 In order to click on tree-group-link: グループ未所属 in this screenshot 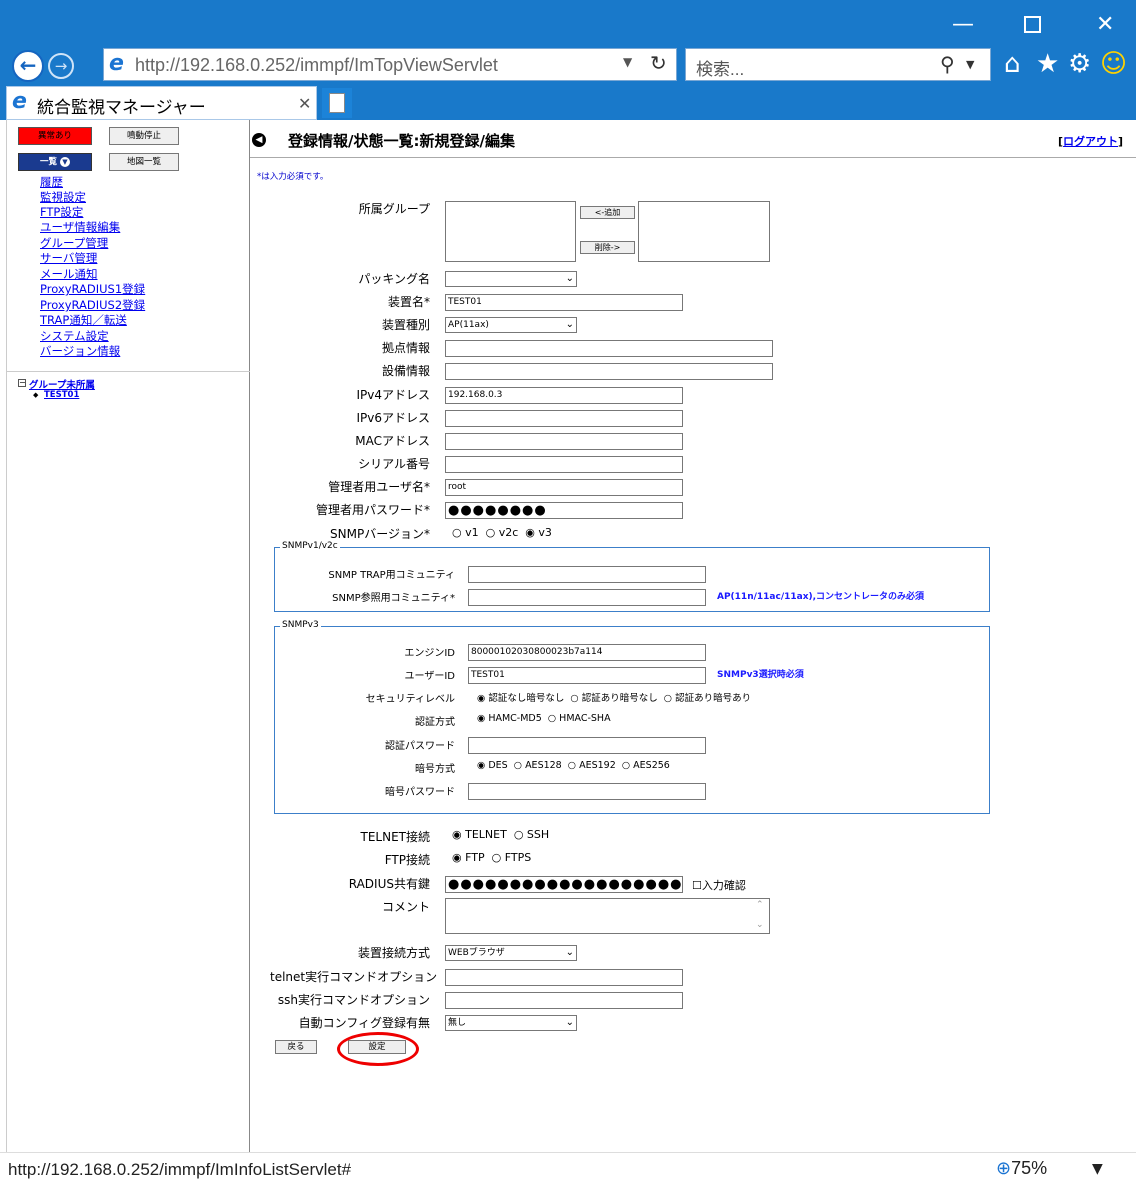, I will do `click(62, 384)`.